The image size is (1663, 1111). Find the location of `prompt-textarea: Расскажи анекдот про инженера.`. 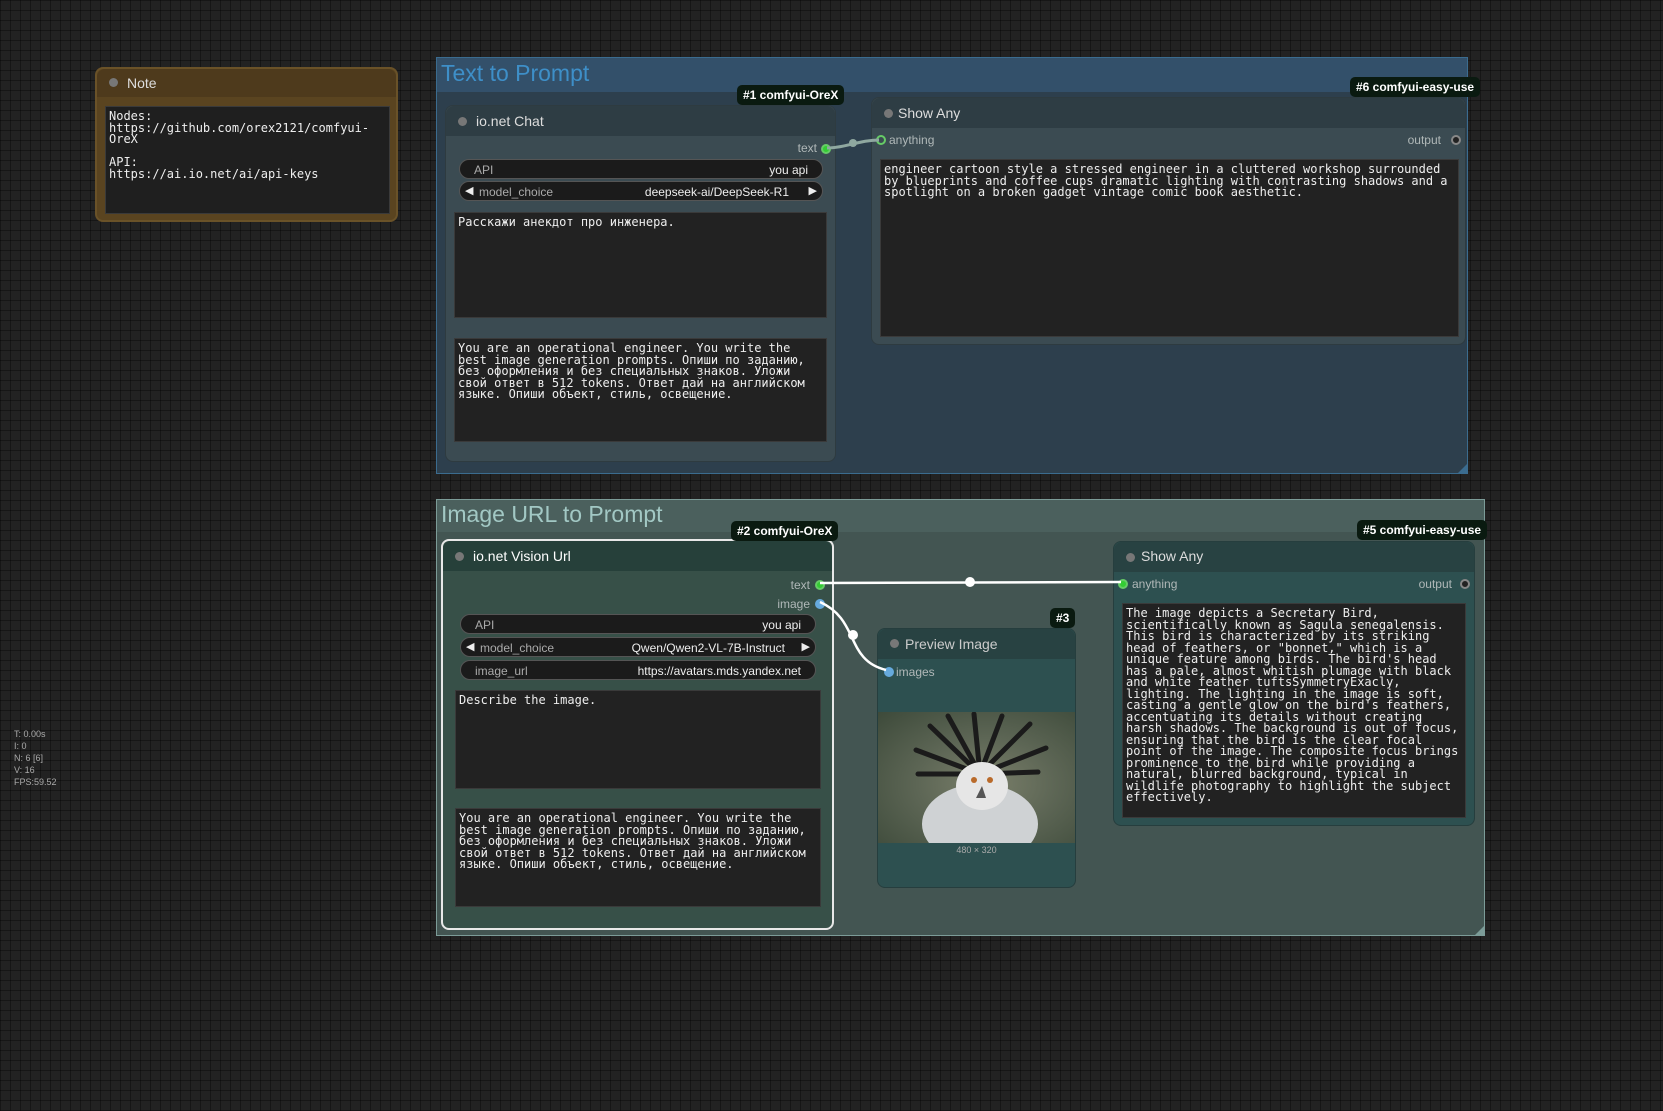

prompt-textarea: Расскажи анекдот про инженера. is located at coordinates (640, 265).